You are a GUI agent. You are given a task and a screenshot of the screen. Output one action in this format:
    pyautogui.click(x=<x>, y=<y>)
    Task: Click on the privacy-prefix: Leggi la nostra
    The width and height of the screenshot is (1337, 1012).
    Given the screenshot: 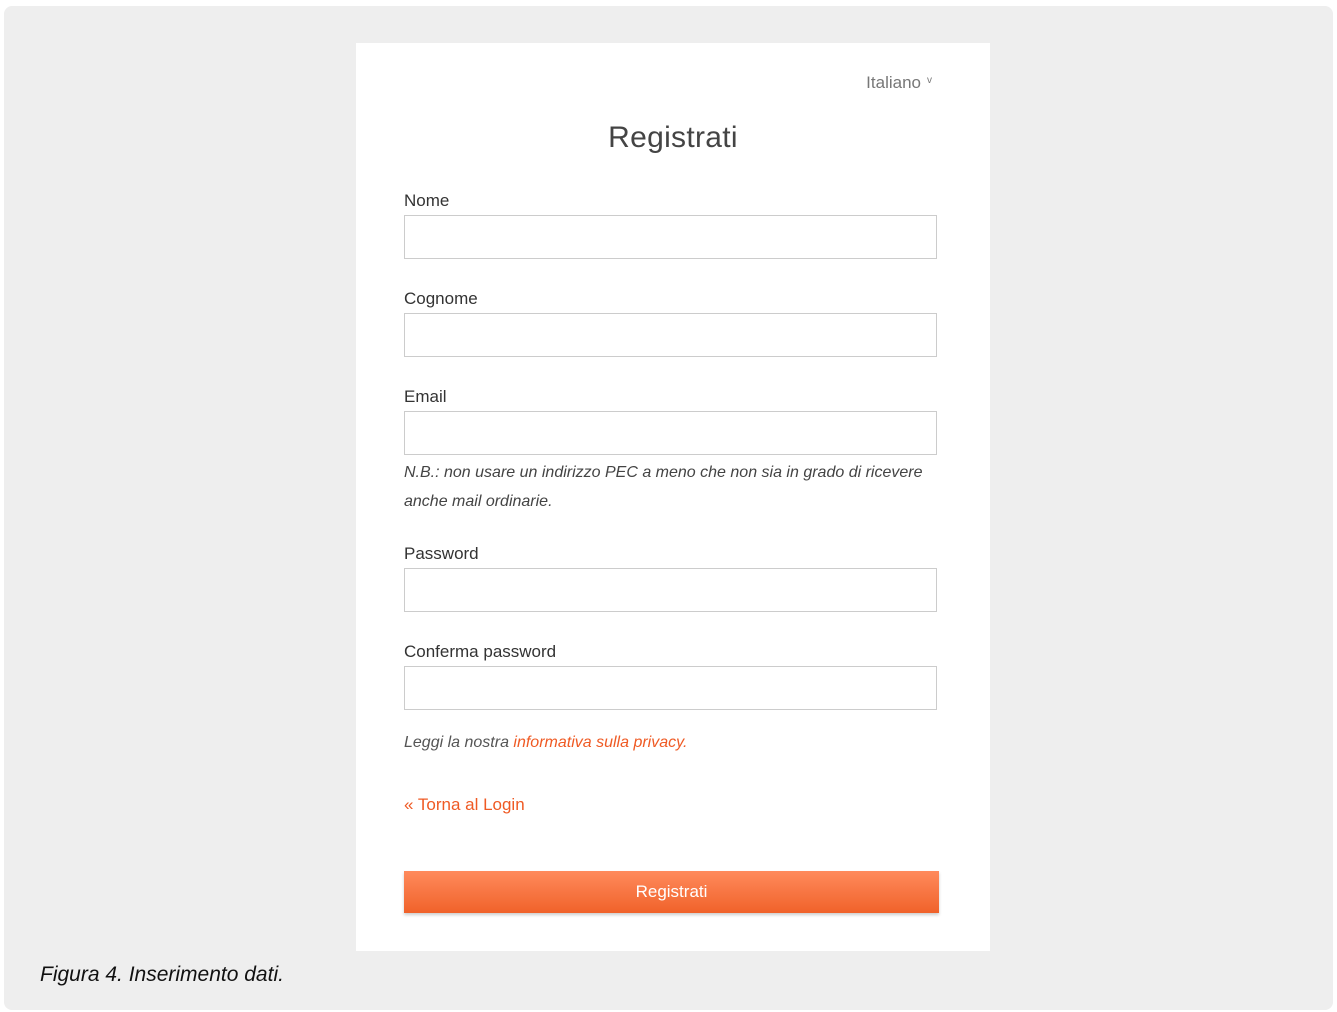 What is the action you would take?
    pyautogui.click(x=459, y=742)
    